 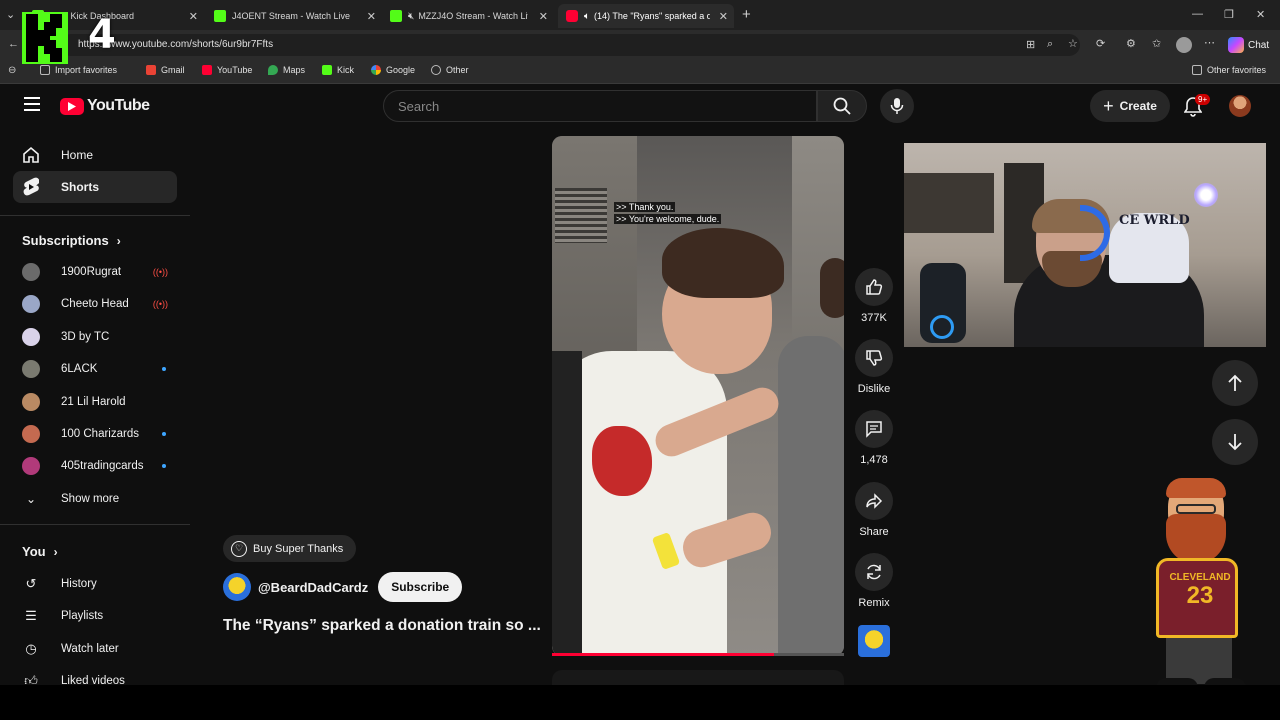 What do you see at coordinates (1200, 595) in the screenshot?
I see `jersey-number-text: 23` at bounding box center [1200, 595].